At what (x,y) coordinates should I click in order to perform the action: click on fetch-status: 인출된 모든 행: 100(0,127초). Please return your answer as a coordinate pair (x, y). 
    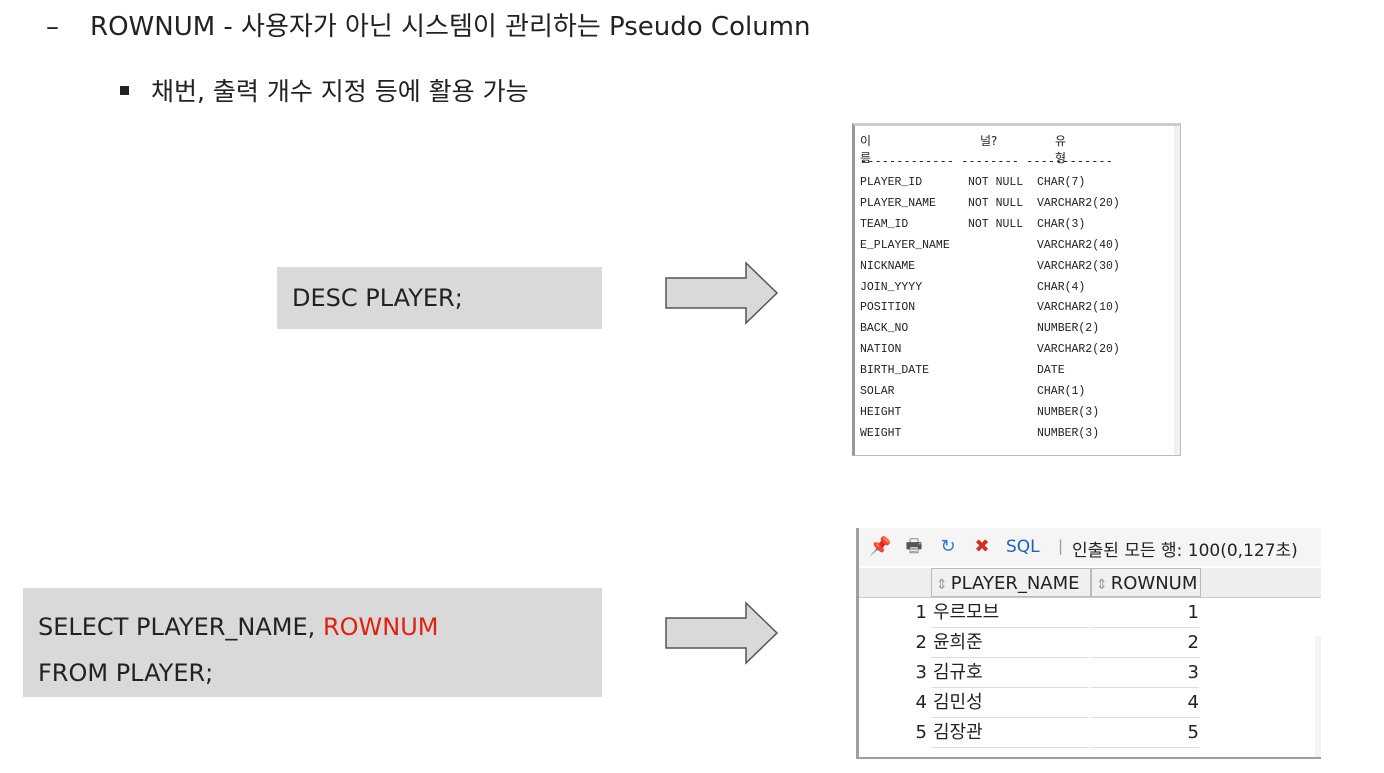
    Looking at the image, I should click on (1185, 551).